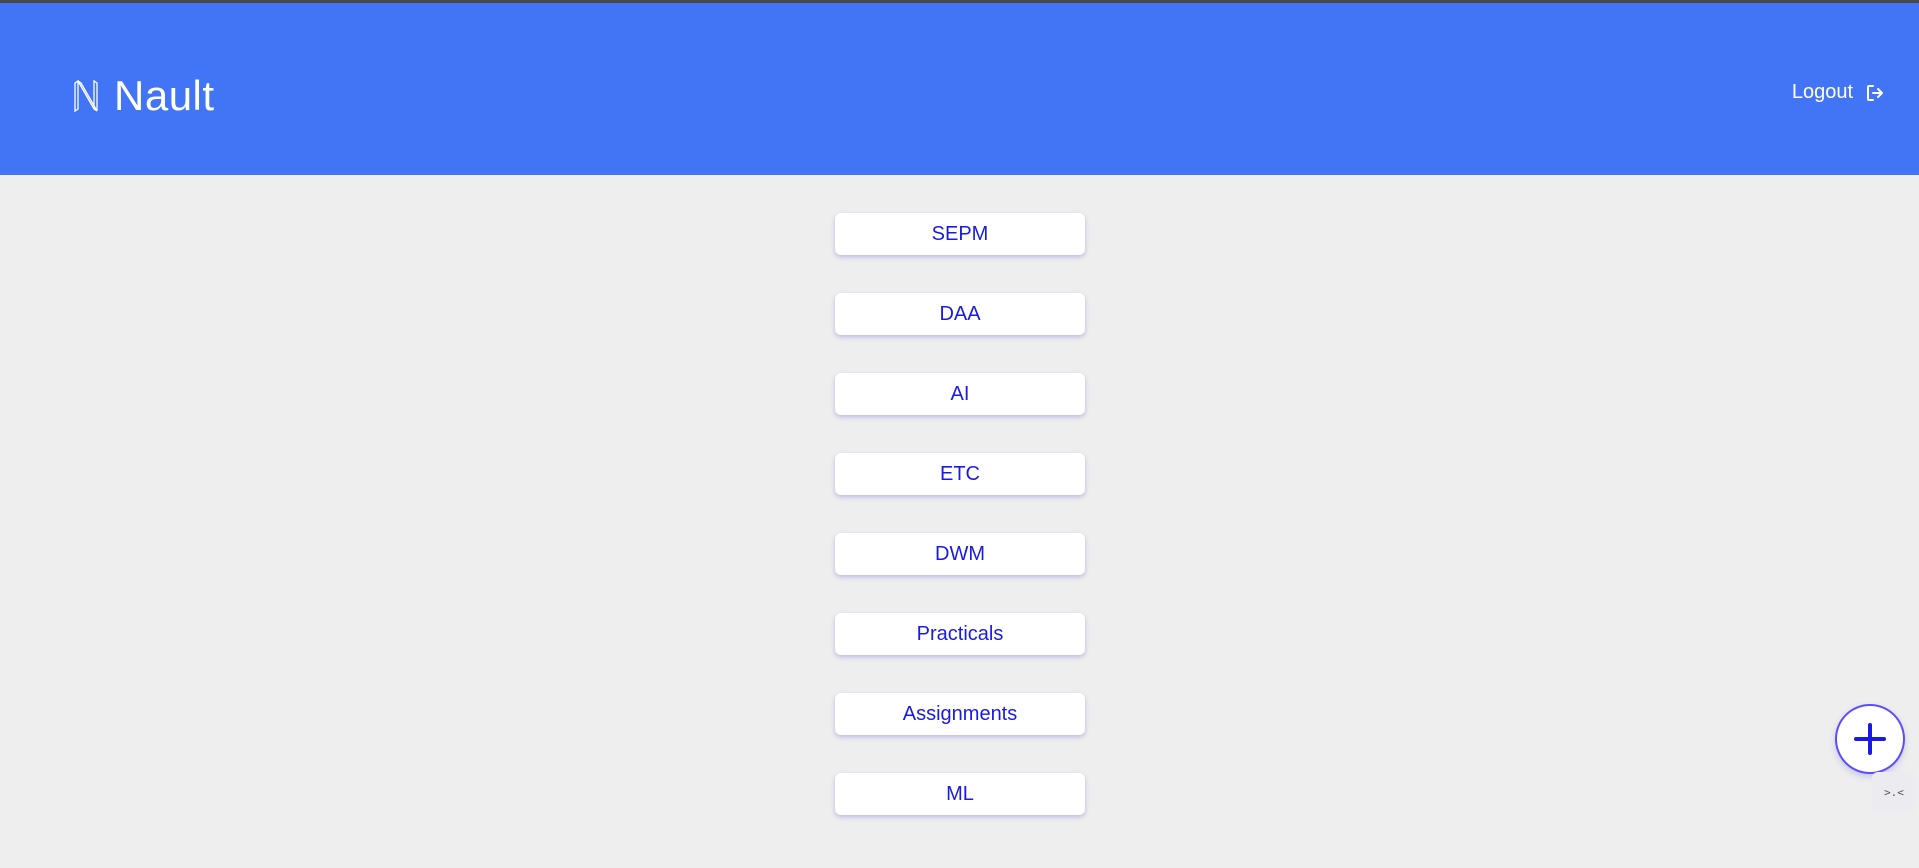  What do you see at coordinates (960, 714) in the screenshot?
I see `subject-button-assignments: Assignments` at bounding box center [960, 714].